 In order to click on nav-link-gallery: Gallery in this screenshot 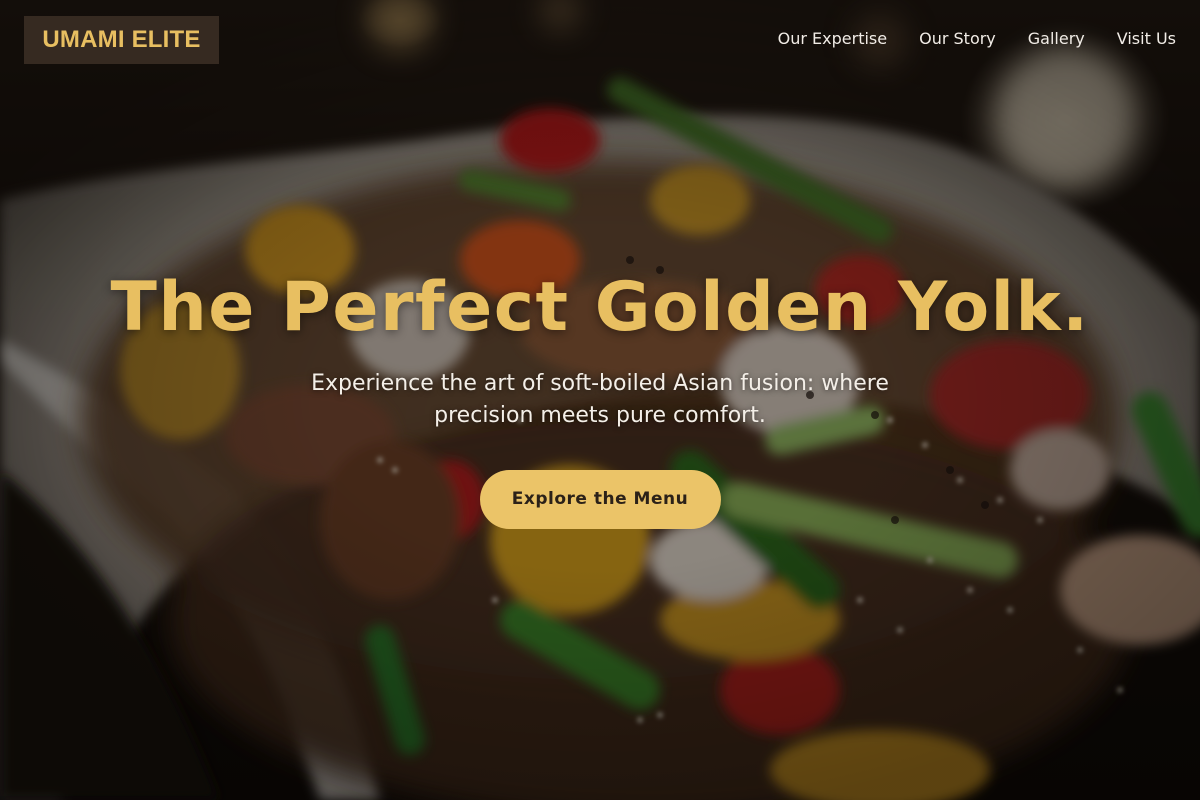, I will do `click(1056, 39)`.